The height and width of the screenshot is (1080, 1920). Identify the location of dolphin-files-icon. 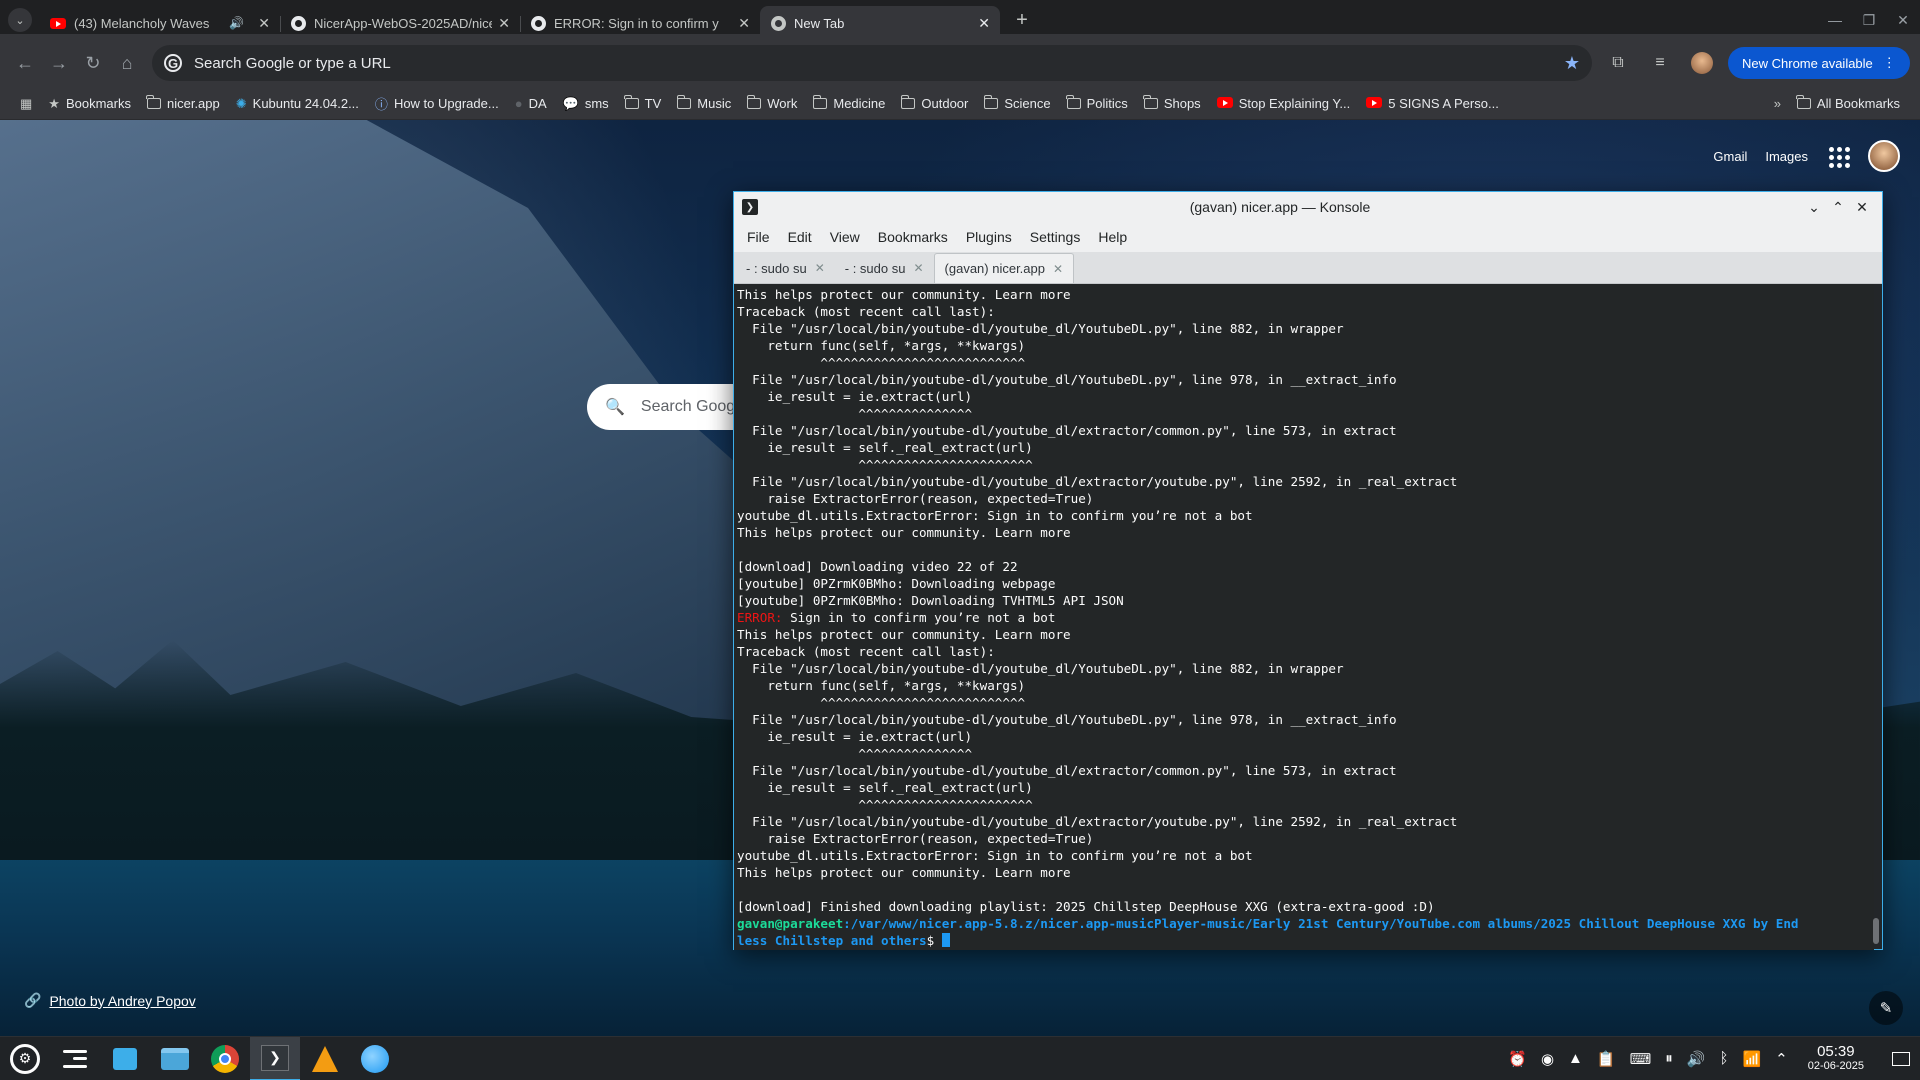
(175, 1058).